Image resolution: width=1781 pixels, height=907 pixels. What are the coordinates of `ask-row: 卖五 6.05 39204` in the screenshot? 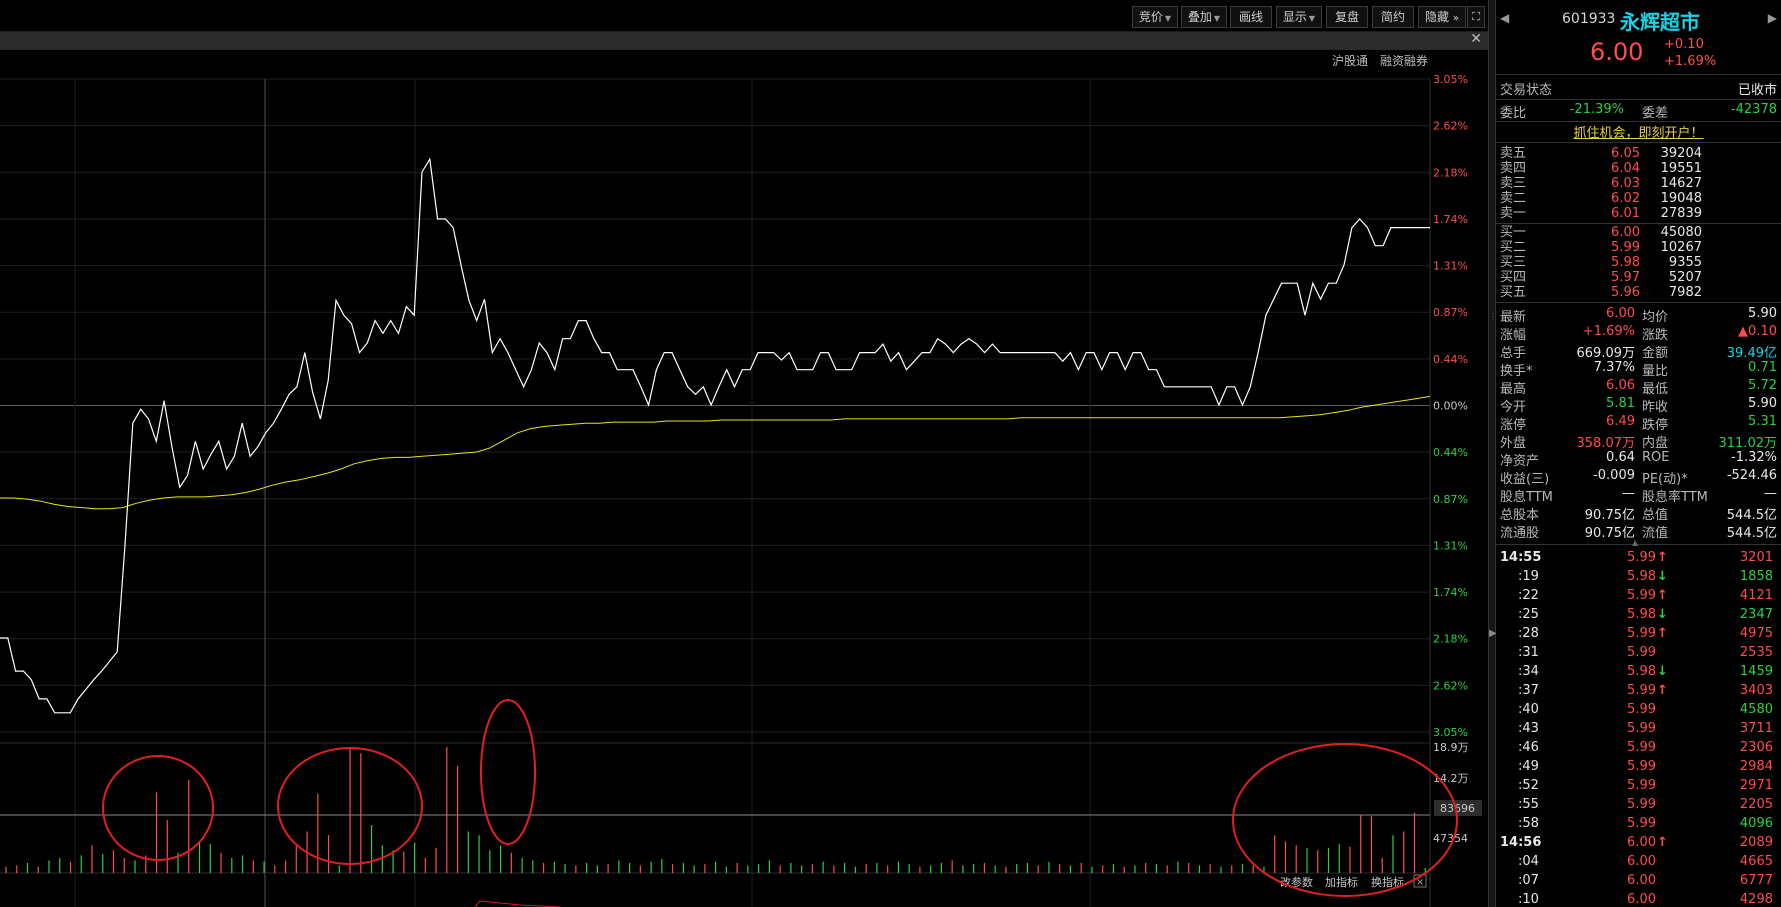 It's located at (1638, 153).